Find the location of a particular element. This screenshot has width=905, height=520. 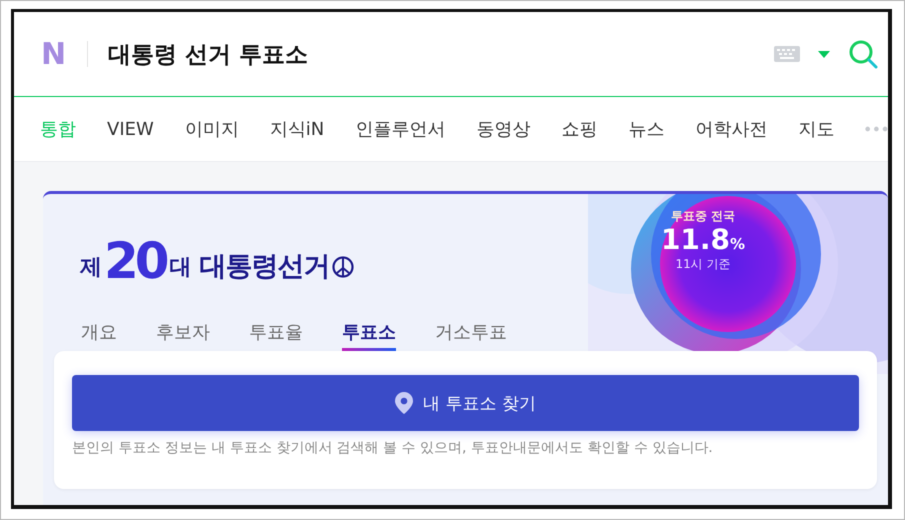

nav-tab: 지도 is located at coordinates (816, 129).